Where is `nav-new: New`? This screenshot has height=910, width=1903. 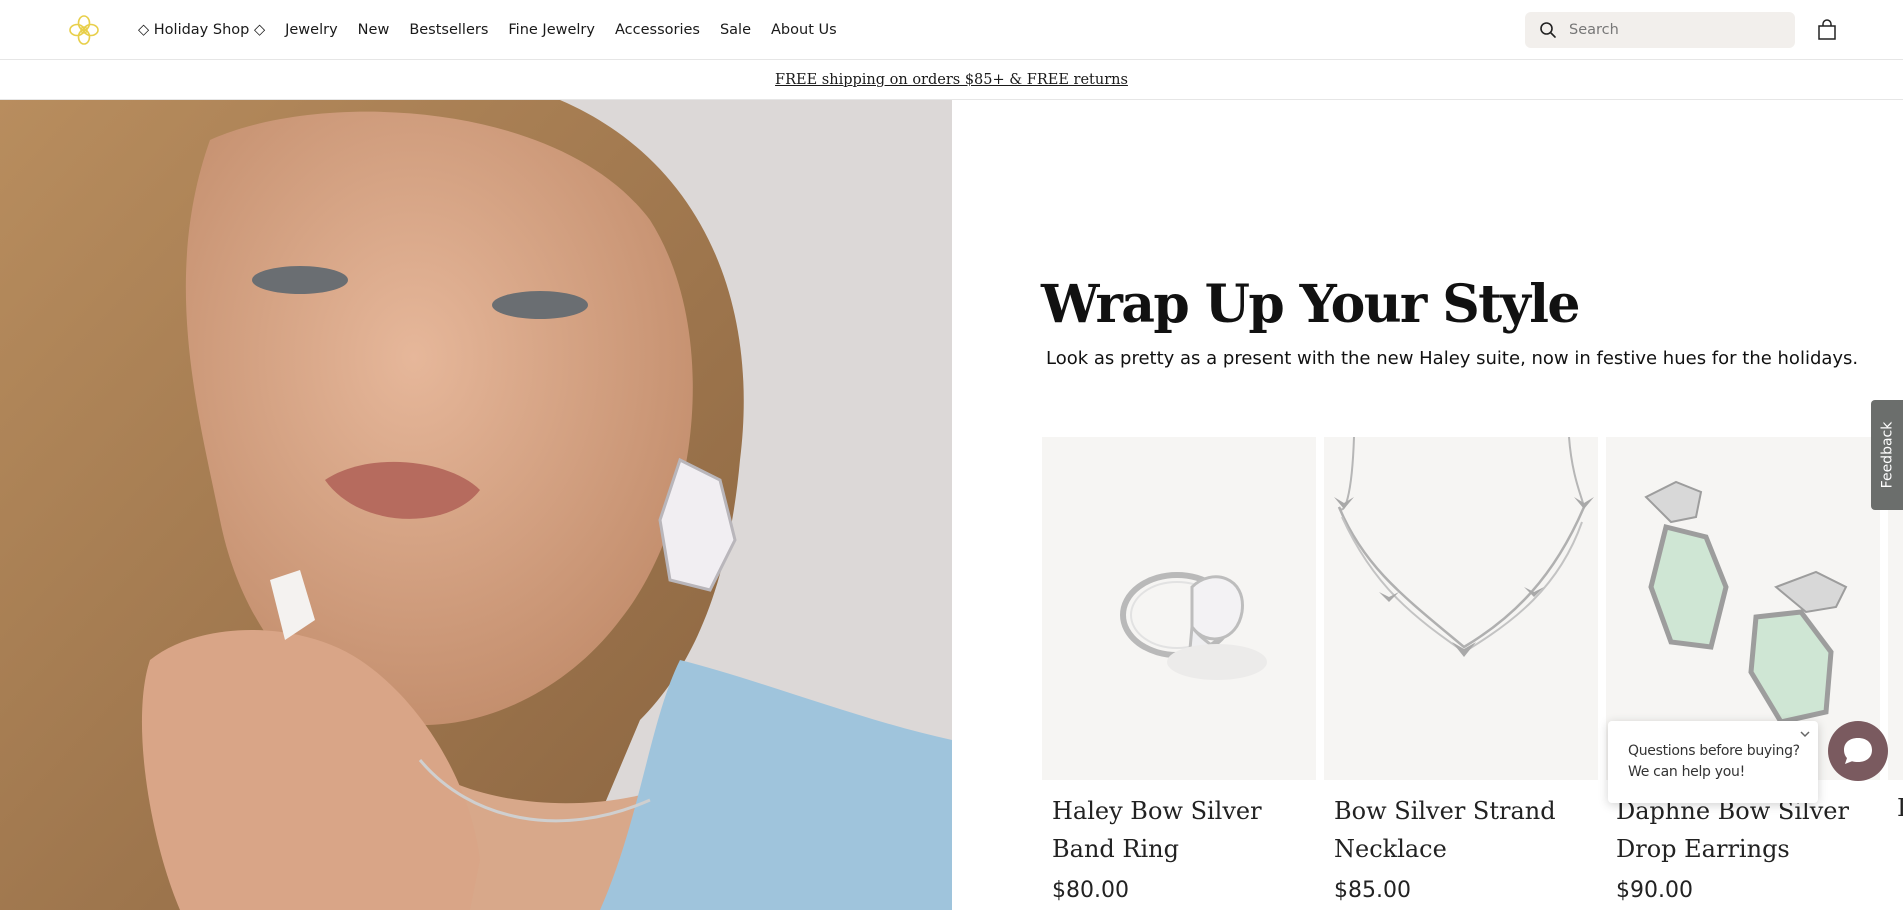
nav-new: New is located at coordinates (374, 30).